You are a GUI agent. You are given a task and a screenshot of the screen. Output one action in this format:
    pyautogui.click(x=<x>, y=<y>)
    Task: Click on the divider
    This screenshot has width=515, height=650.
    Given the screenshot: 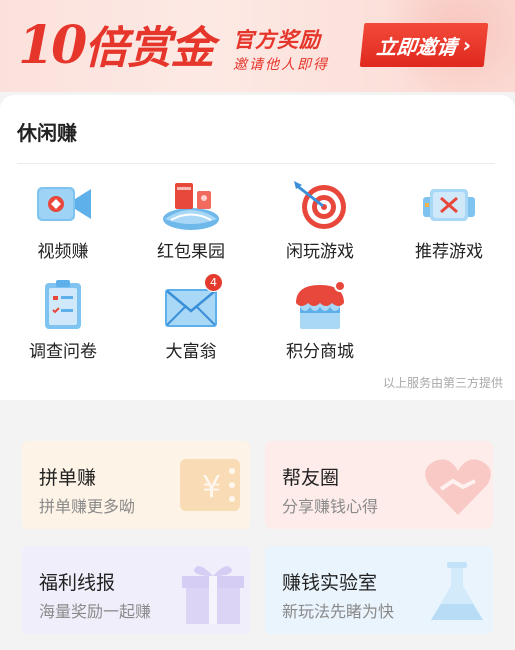 What is the action you would take?
    pyautogui.click(x=256, y=163)
    